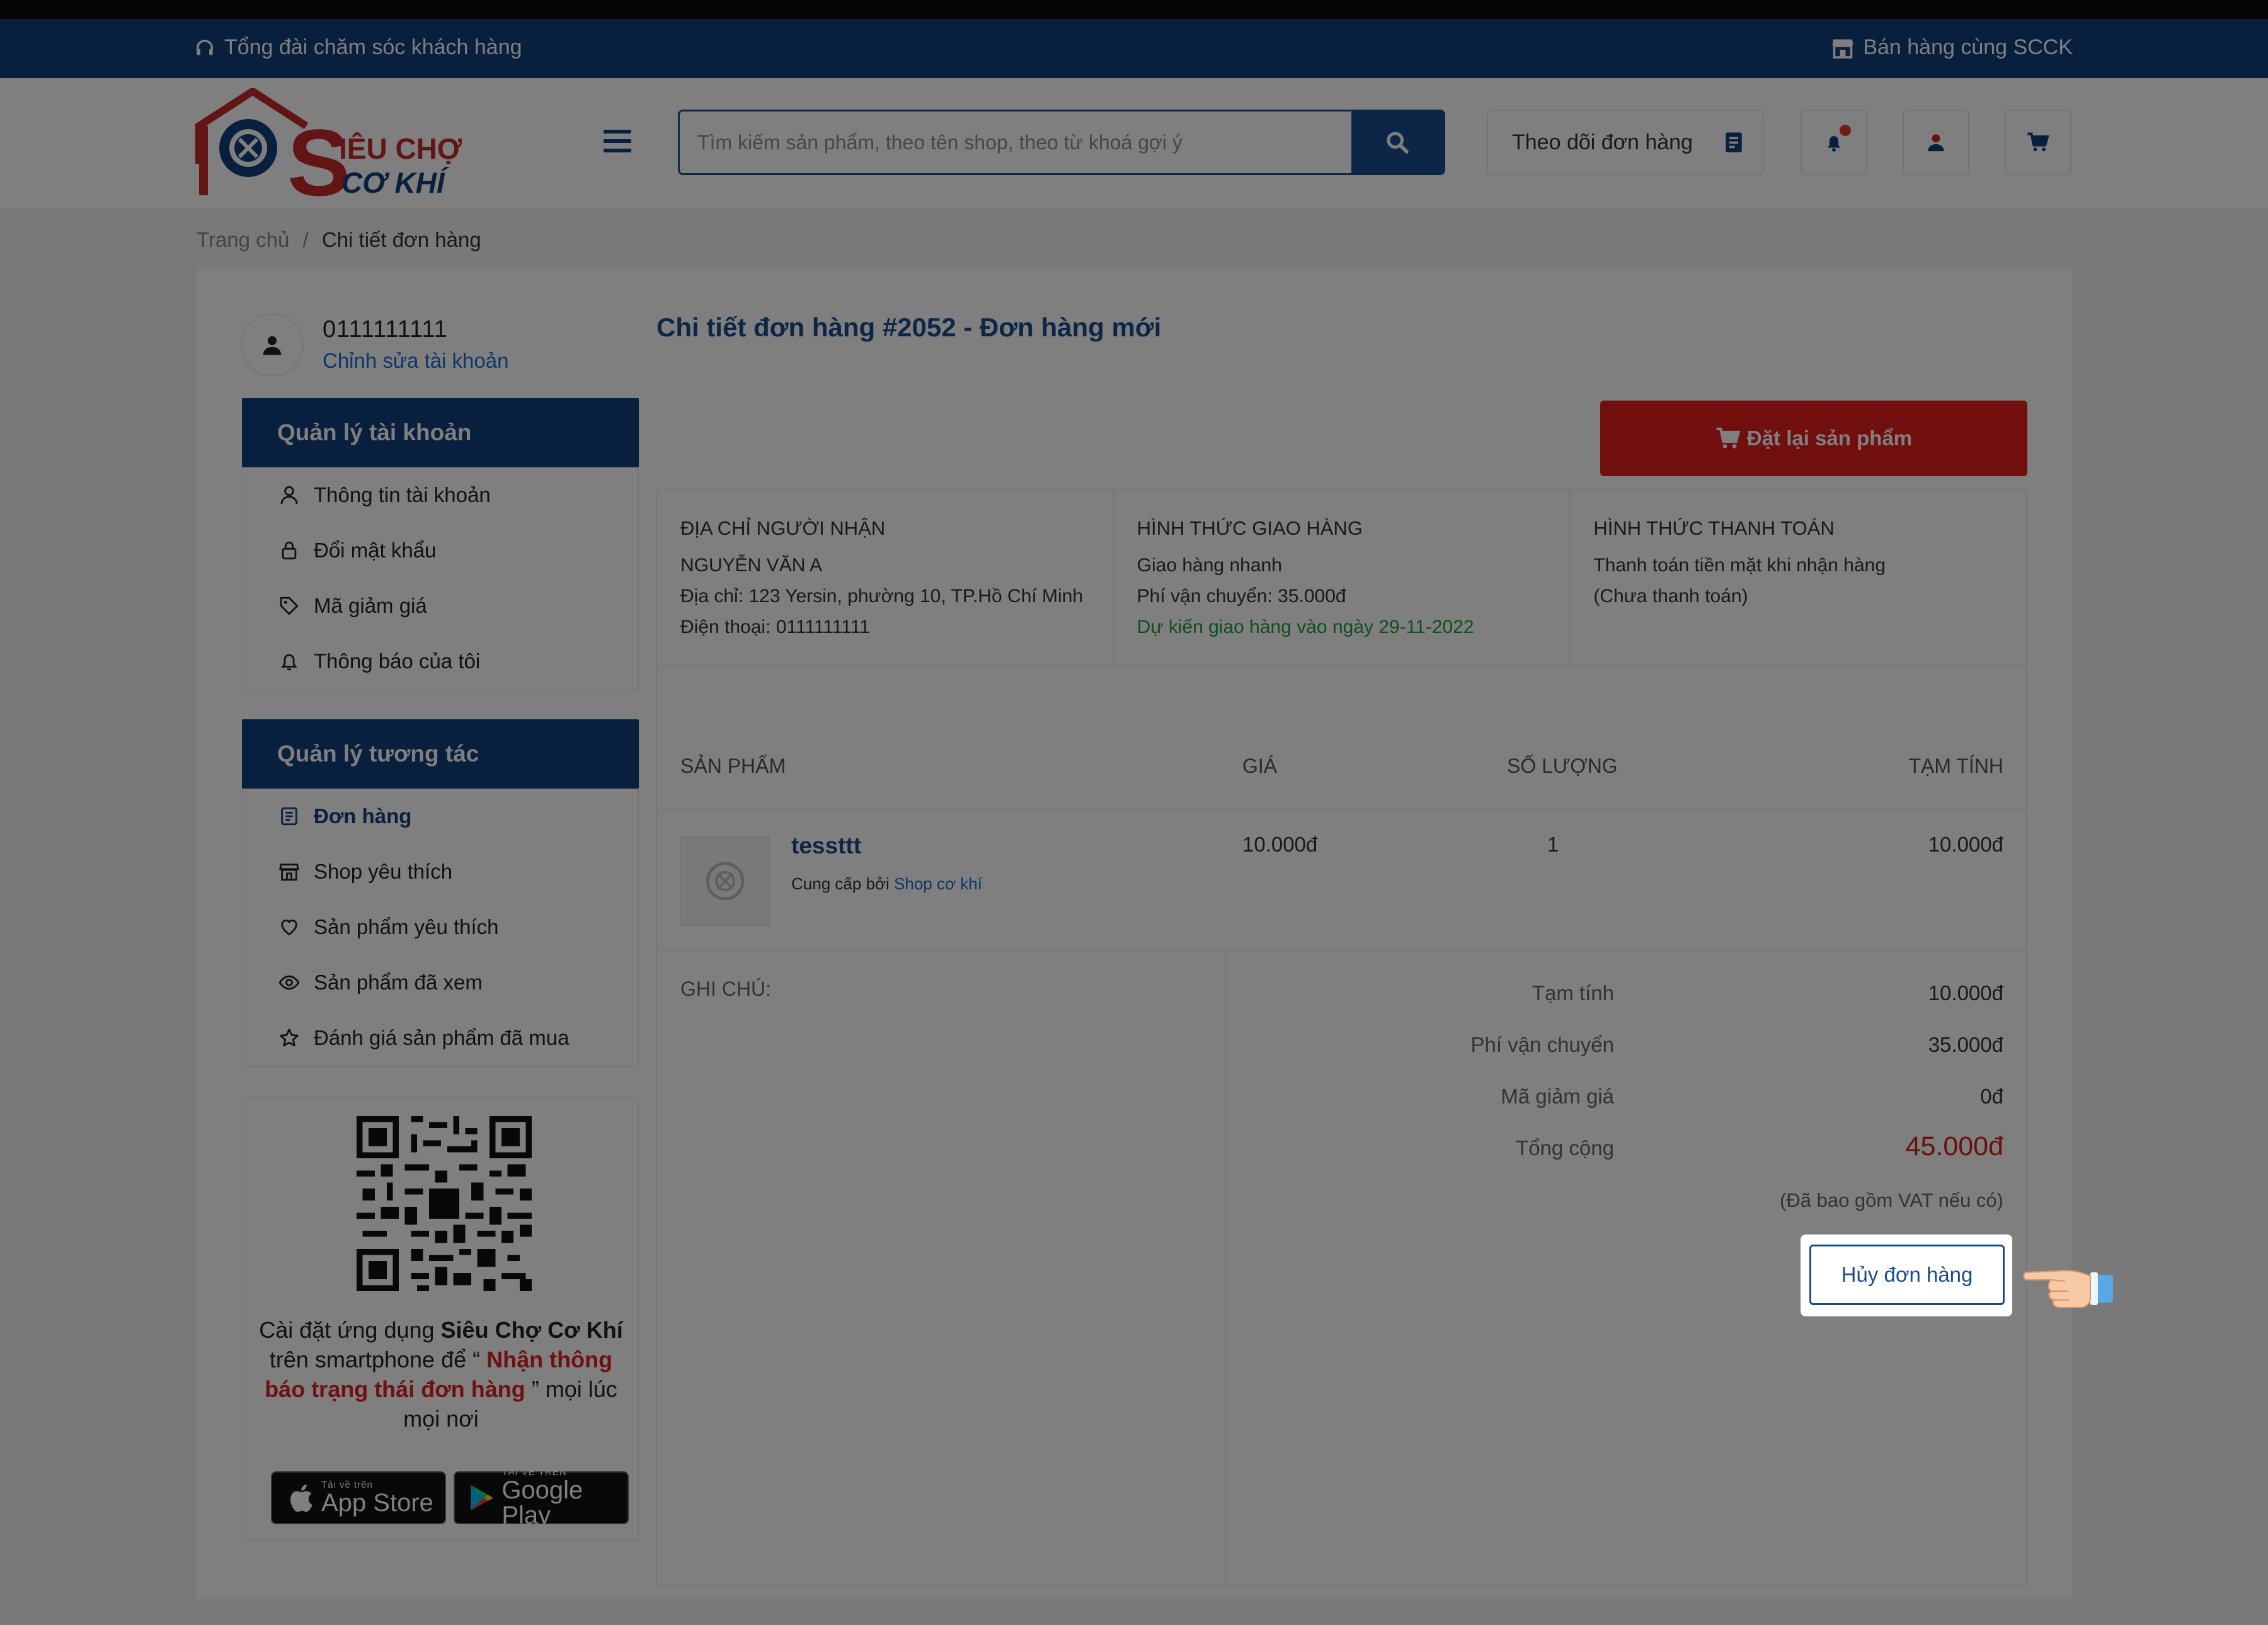 This screenshot has height=1625, width=2268. I want to click on payment-status: (Chưa thanh toán), so click(1670, 596).